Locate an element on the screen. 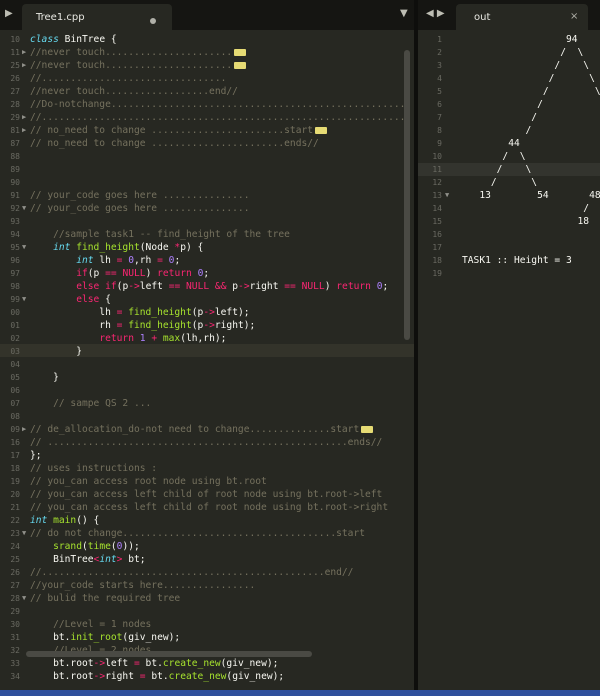 The image size is (600, 696). output-line: 18 TASK1 :: Height = 3 is located at coordinates (509, 260).